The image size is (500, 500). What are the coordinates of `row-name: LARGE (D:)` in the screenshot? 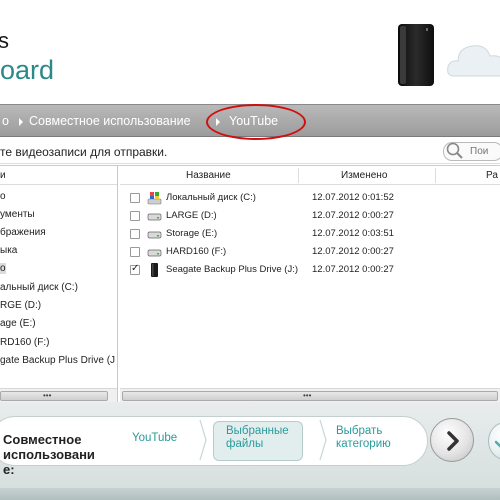 It's located at (191, 215).